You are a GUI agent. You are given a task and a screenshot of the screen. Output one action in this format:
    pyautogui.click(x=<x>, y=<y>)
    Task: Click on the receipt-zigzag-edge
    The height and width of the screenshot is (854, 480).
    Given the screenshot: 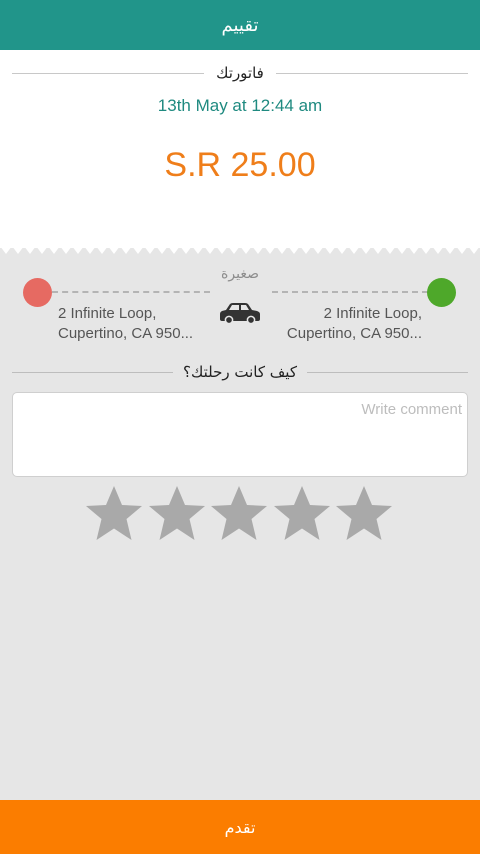 What is the action you would take?
    pyautogui.click(x=240, y=247)
    